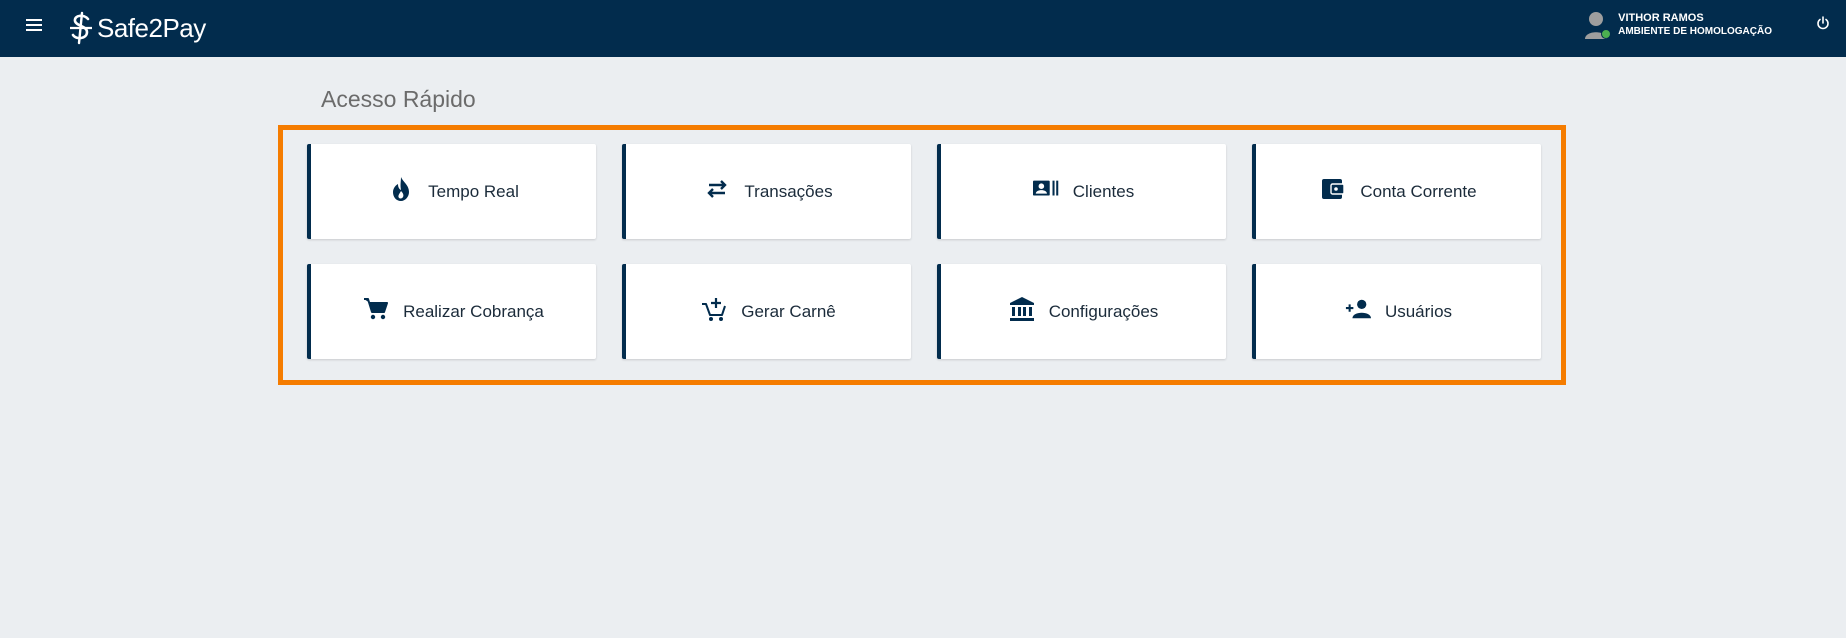 Image resolution: width=1846 pixels, height=638 pixels. I want to click on card-label: Gerar Carnê, so click(788, 311).